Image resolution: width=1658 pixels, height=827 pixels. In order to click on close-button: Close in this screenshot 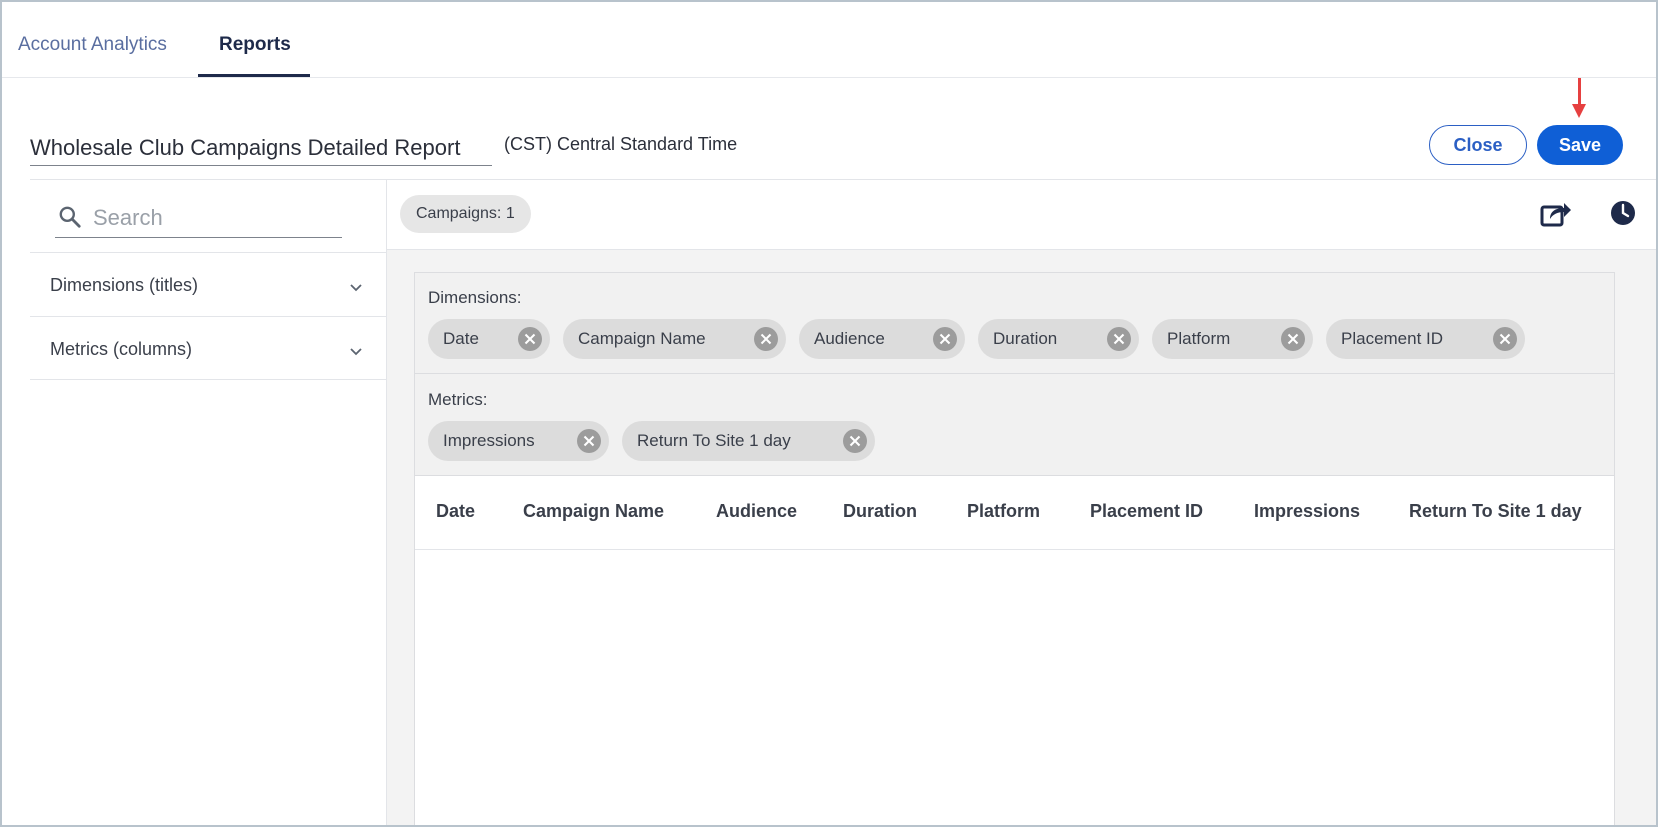, I will do `click(1478, 145)`.